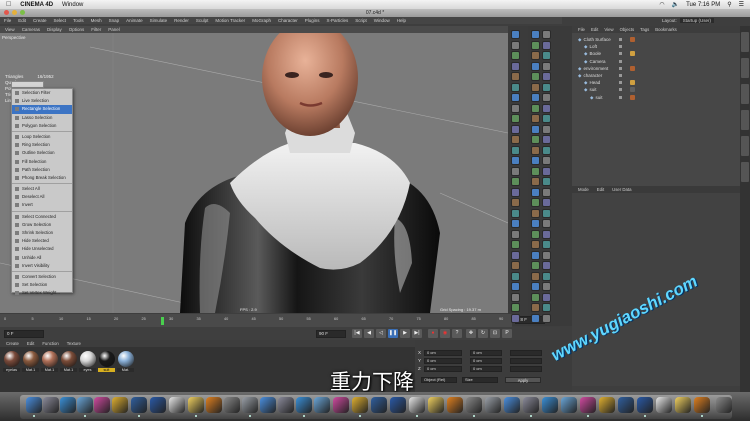 This screenshot has height=421, width=750. What do you see at coordinates (656, 53) in the screenshot?
I see `object-row: ◆ Boole` at bounding box center [656, 53].